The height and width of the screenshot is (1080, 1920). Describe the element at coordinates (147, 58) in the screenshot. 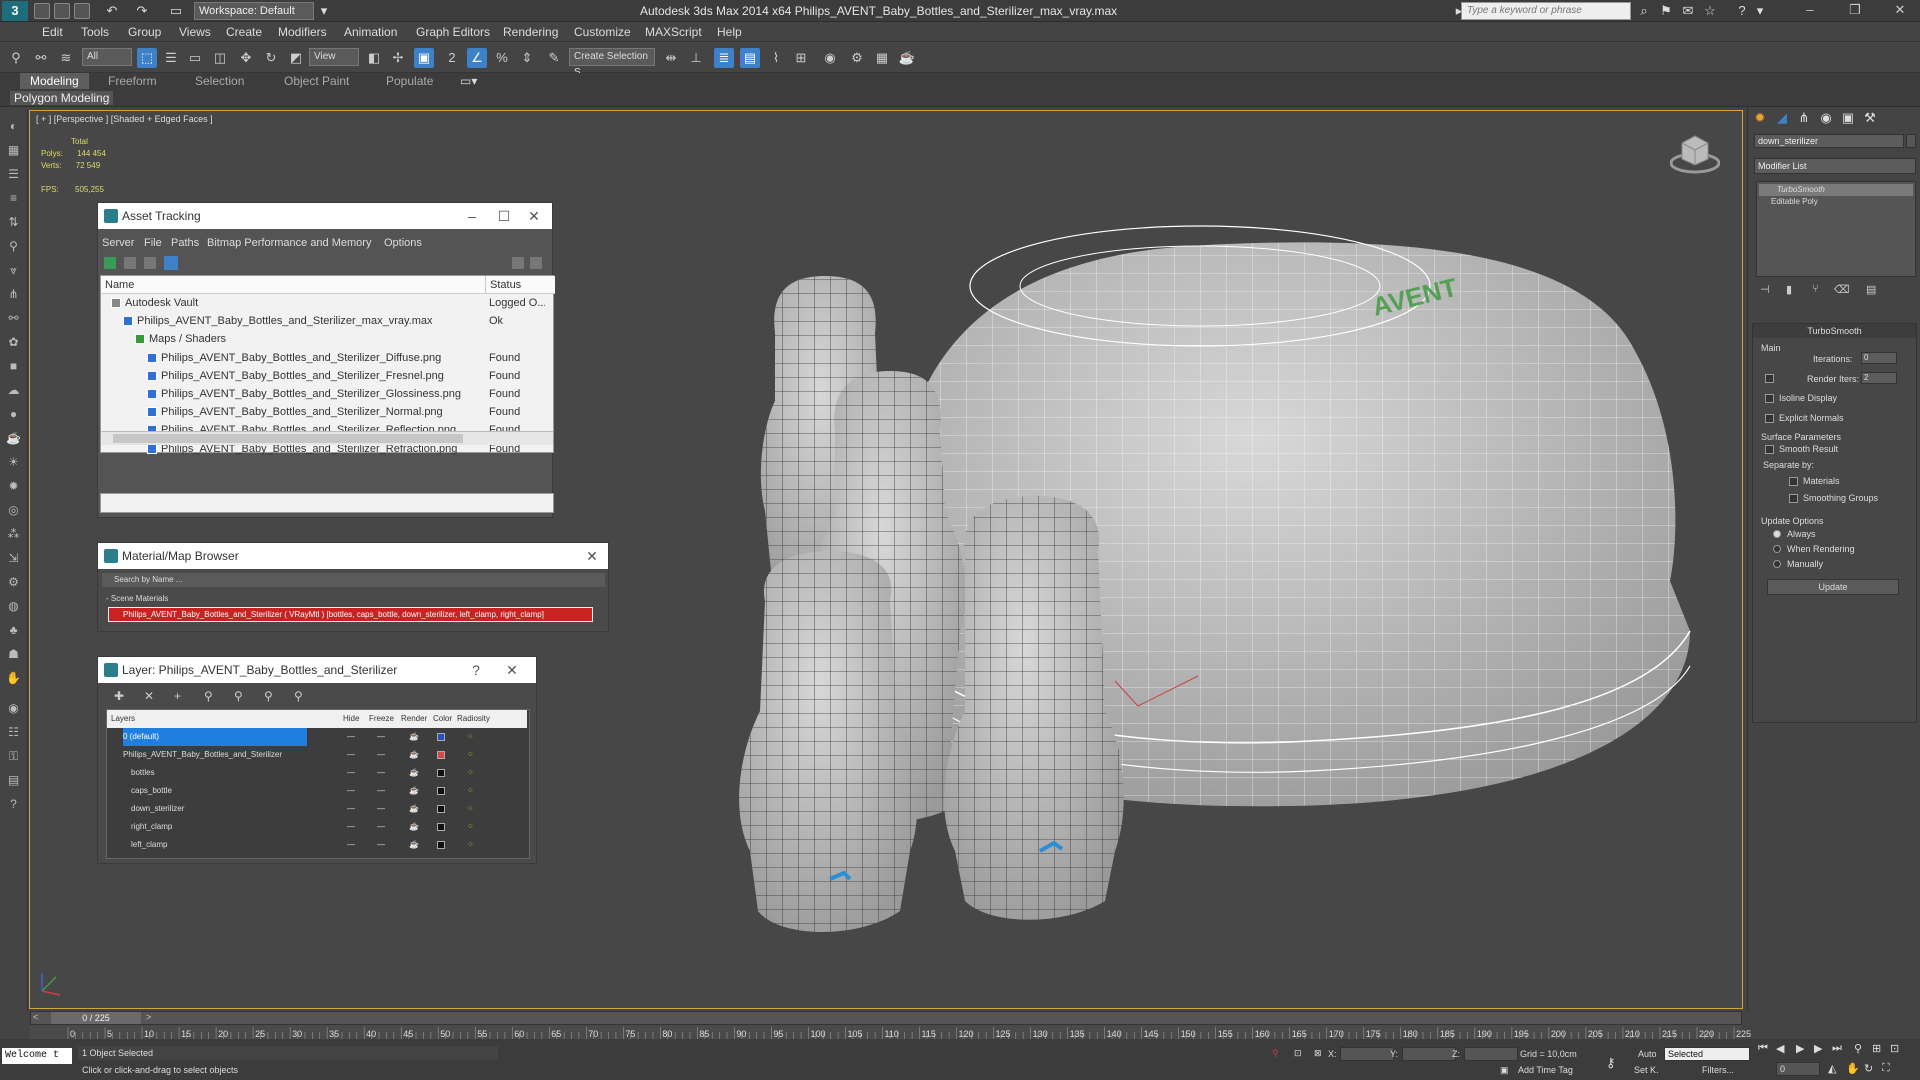

I see `select-object-icon: ⬚` at that location.